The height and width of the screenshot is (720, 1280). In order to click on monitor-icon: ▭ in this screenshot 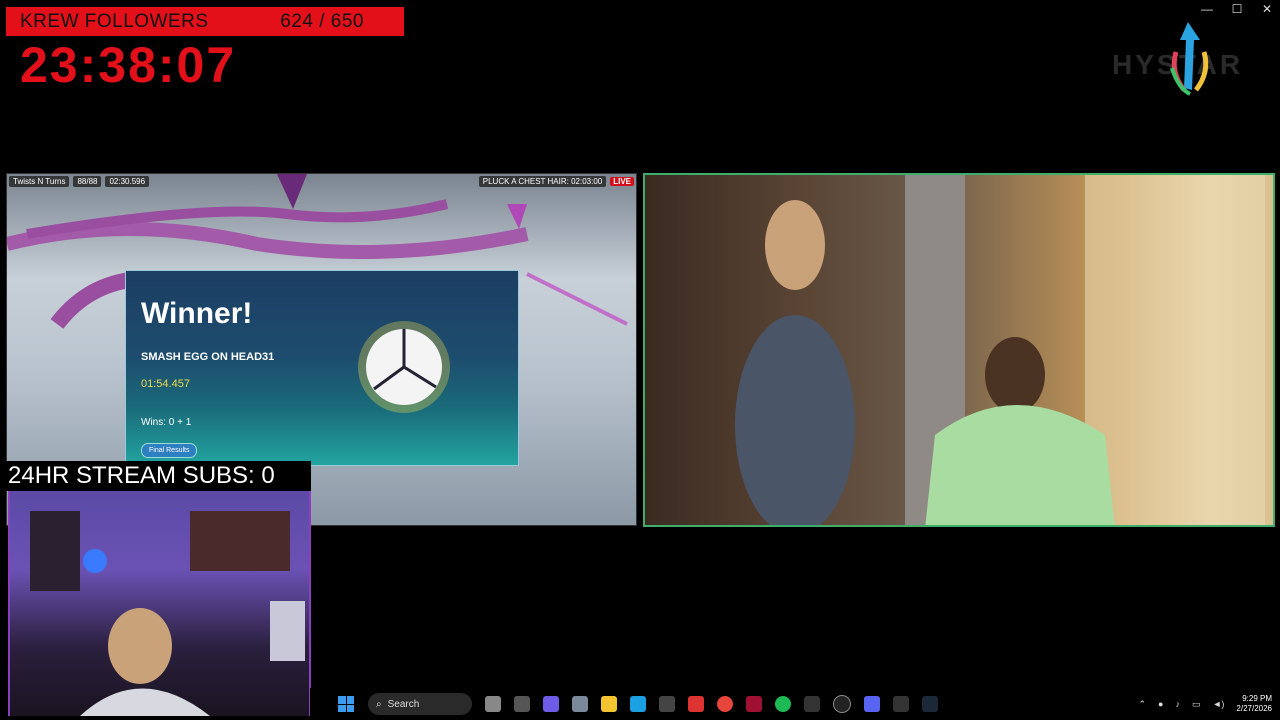, I will do `click(1196, 704)`.